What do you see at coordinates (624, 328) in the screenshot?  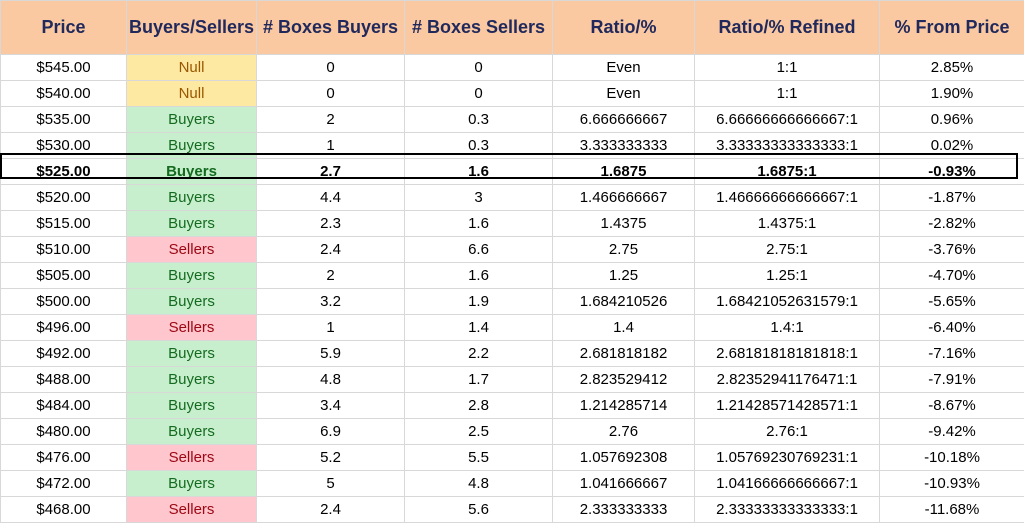 I see `cell-ratio: 1.4` at bounding box center [624, 328].